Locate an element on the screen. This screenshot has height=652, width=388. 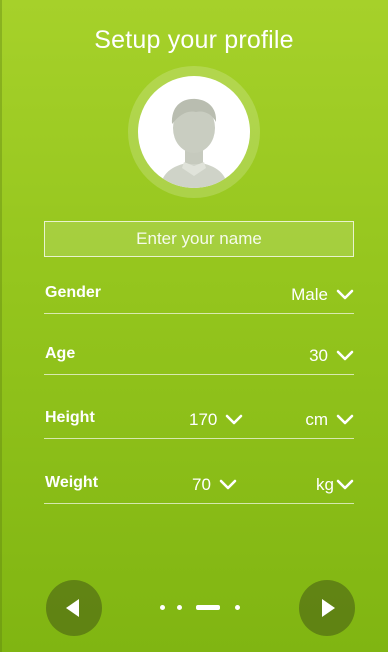
height-row: Height 170 cm is located at coordinates (199, 422).